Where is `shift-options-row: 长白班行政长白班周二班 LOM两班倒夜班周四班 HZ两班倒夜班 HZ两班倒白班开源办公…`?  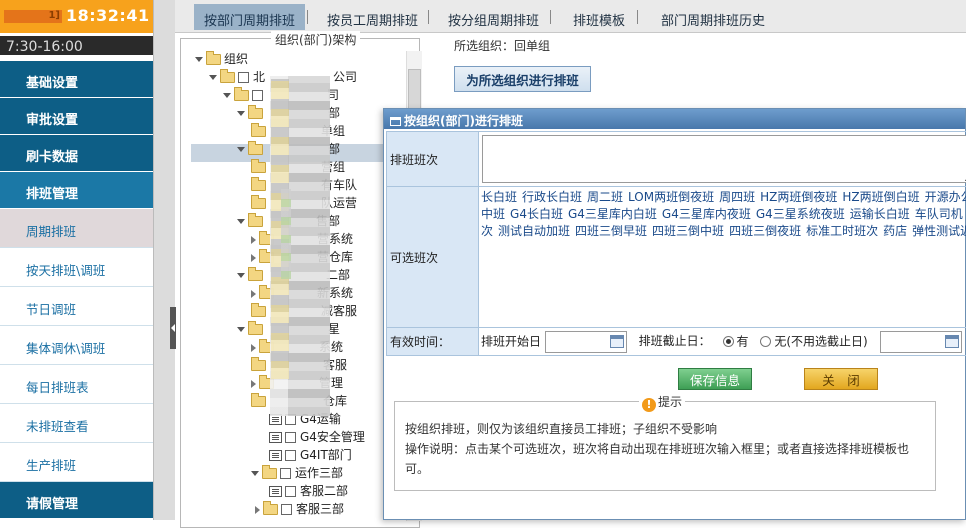 shift-options-row: 长白班行政长白班周二班 LOM两班倒夜班周四班 HZ两班倒夜班 HZ两班倒白班开源办公… is located at coordinates (723, 197).